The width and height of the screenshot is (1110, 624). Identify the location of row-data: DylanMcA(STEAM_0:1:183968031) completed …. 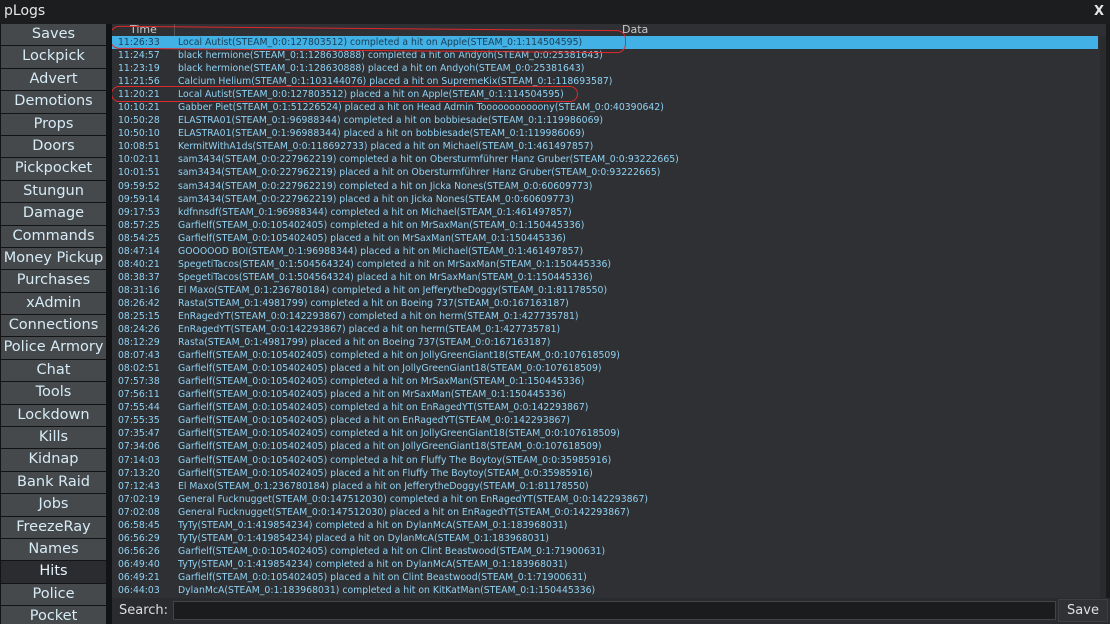
(387, 590).